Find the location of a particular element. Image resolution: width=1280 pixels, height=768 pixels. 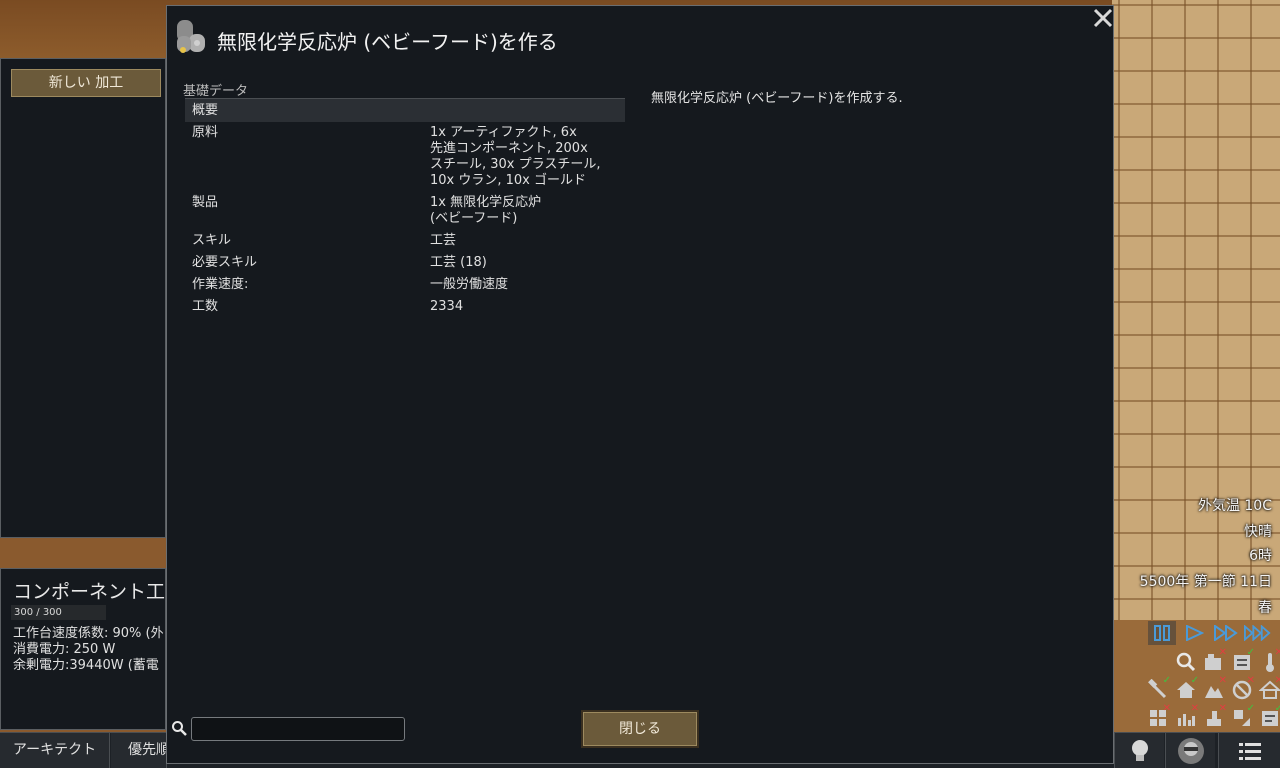

play-settings-toggles: ✕ ✓ ✕ ✓ ✓ ✕ ✕ ✕ ✕ ✕ ✕ ✓ ✓ is located at coordinates (1212, 690).